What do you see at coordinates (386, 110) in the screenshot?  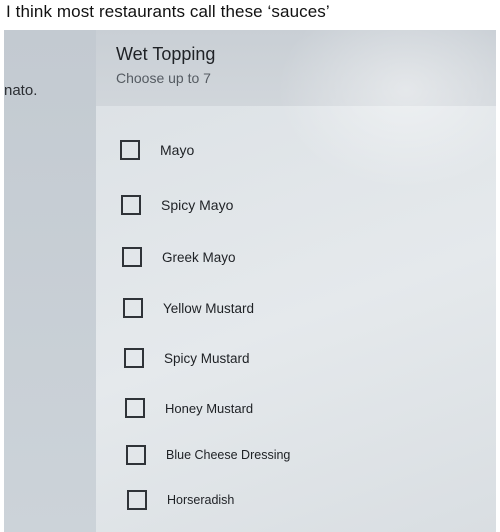 I see `screen-glare` at bounding box center [386, 110].